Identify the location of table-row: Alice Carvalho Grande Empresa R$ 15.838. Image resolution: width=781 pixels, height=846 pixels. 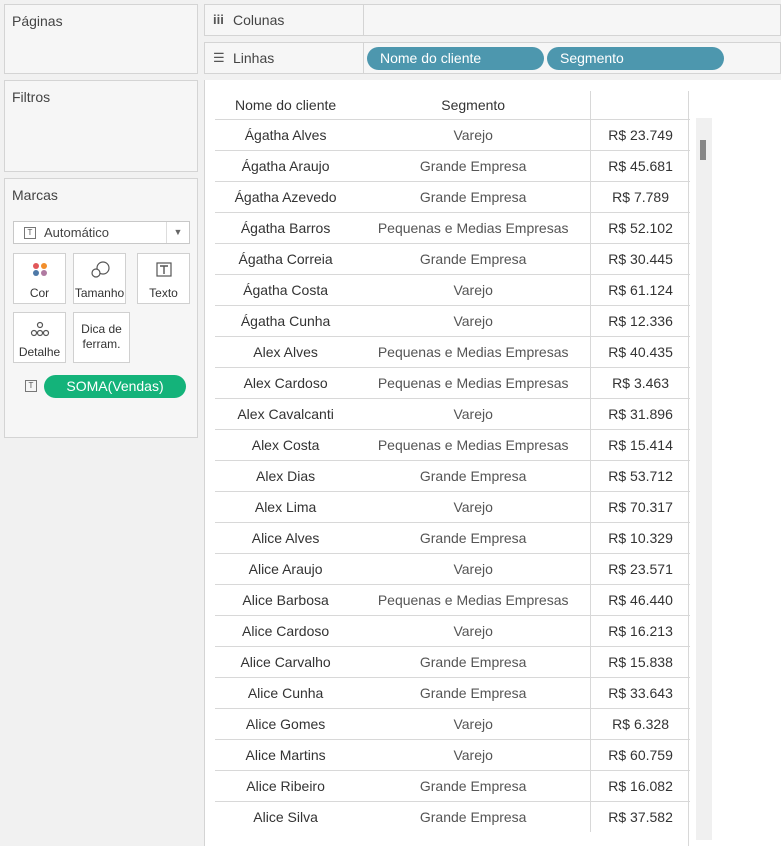
(452, 662).